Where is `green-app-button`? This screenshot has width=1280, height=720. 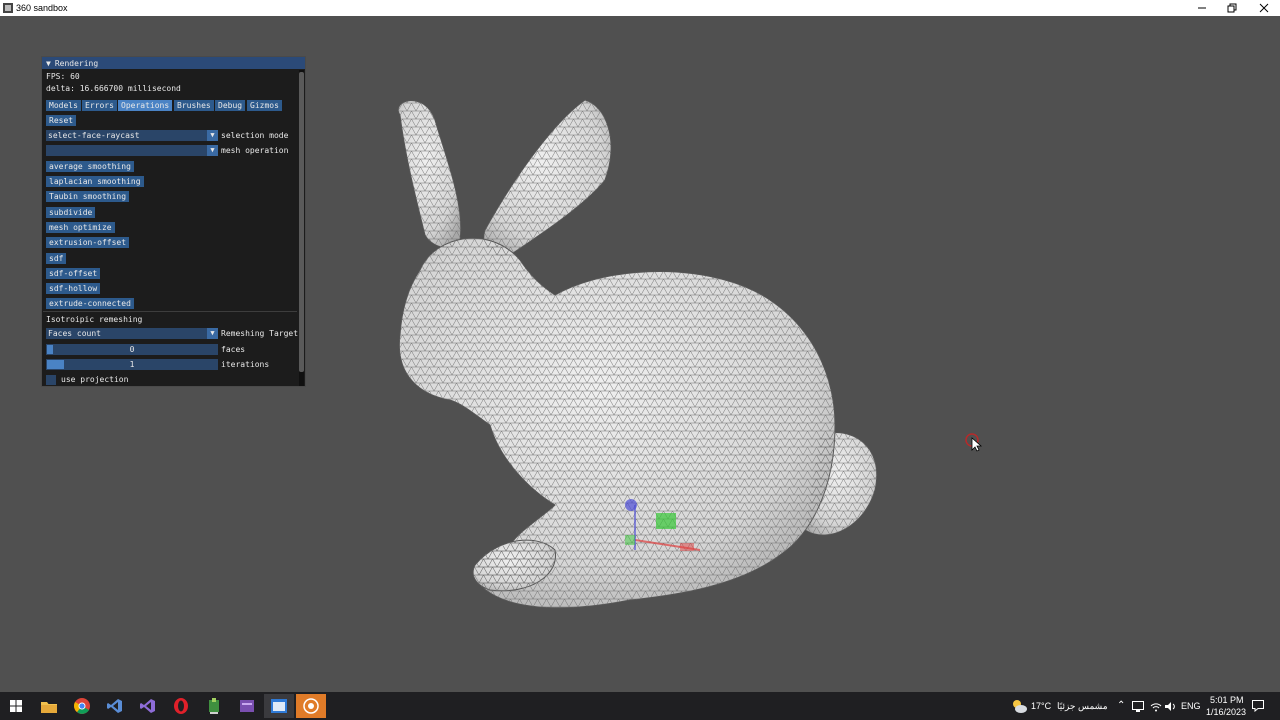
green-app-button is located at coordinates (214, 706).